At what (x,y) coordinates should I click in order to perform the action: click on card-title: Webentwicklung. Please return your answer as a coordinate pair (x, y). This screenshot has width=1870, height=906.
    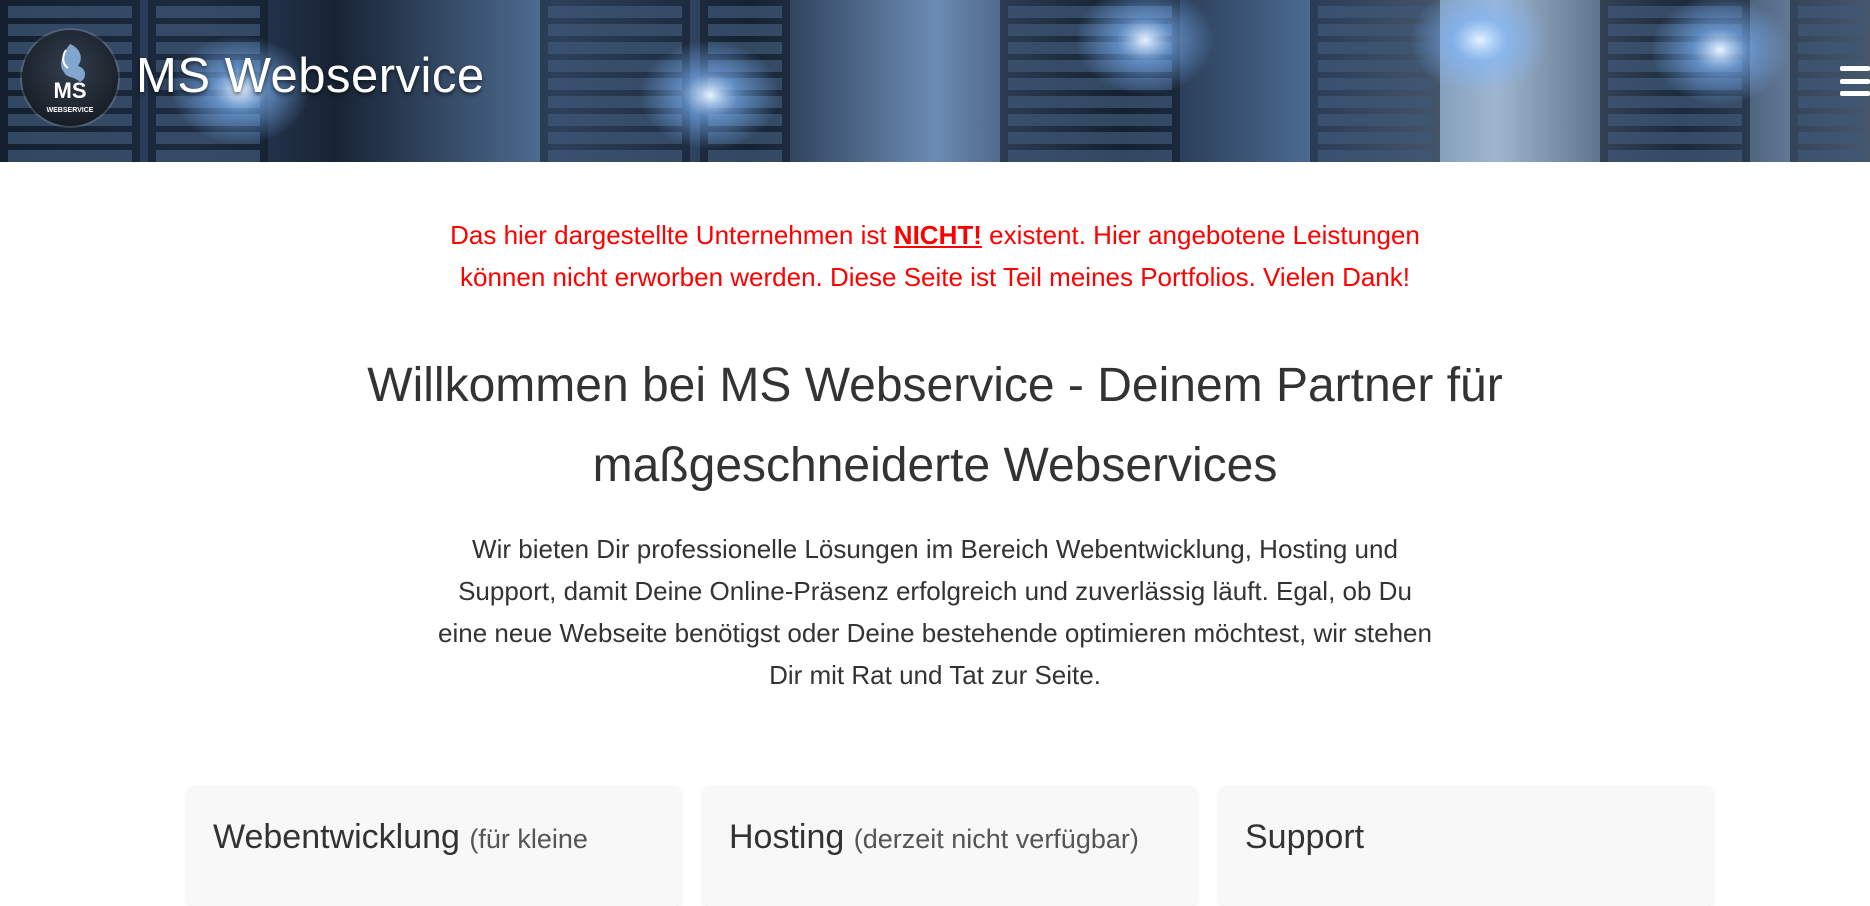
    Looking at the image, I should click on (336, 837).